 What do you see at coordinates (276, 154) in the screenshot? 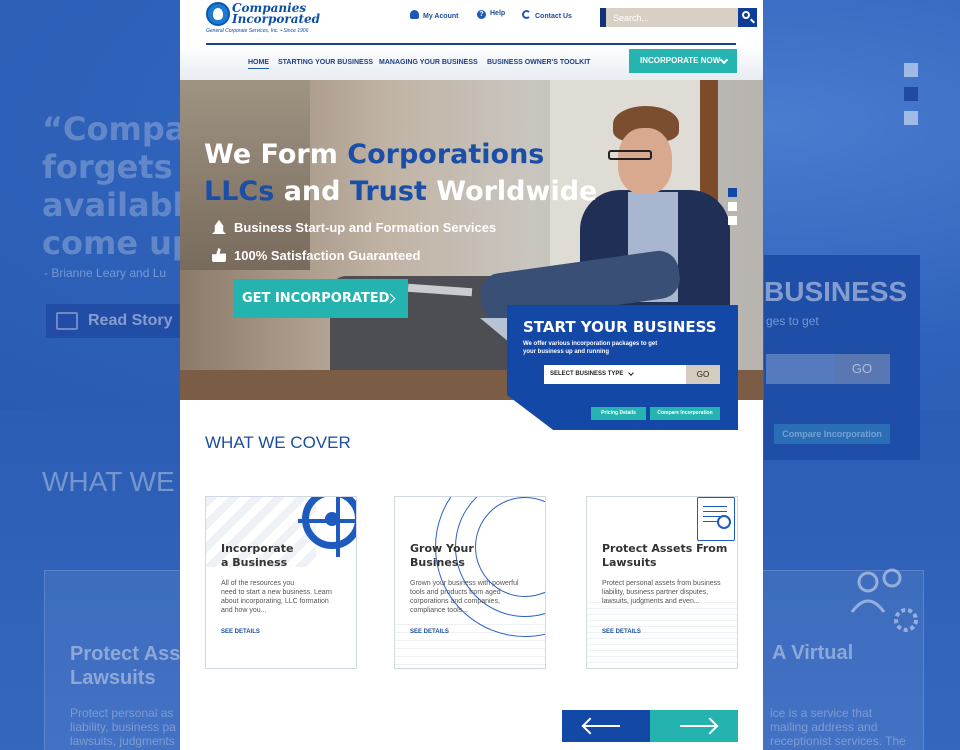
I see `hero-headline-we-form: We Form` at bounding box center [276, 154].